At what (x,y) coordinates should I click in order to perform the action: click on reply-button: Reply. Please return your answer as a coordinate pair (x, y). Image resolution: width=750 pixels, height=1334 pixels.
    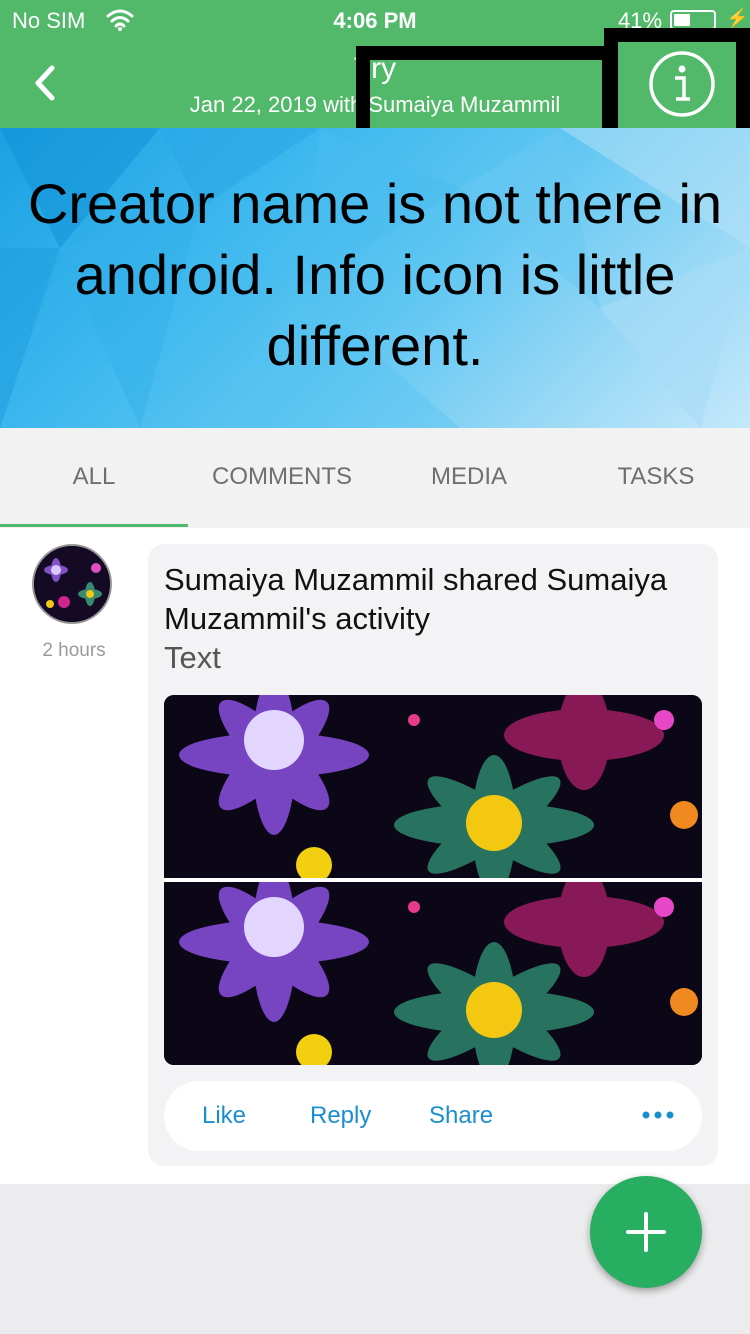
    Looking at the image, I should click on (340, 1116).